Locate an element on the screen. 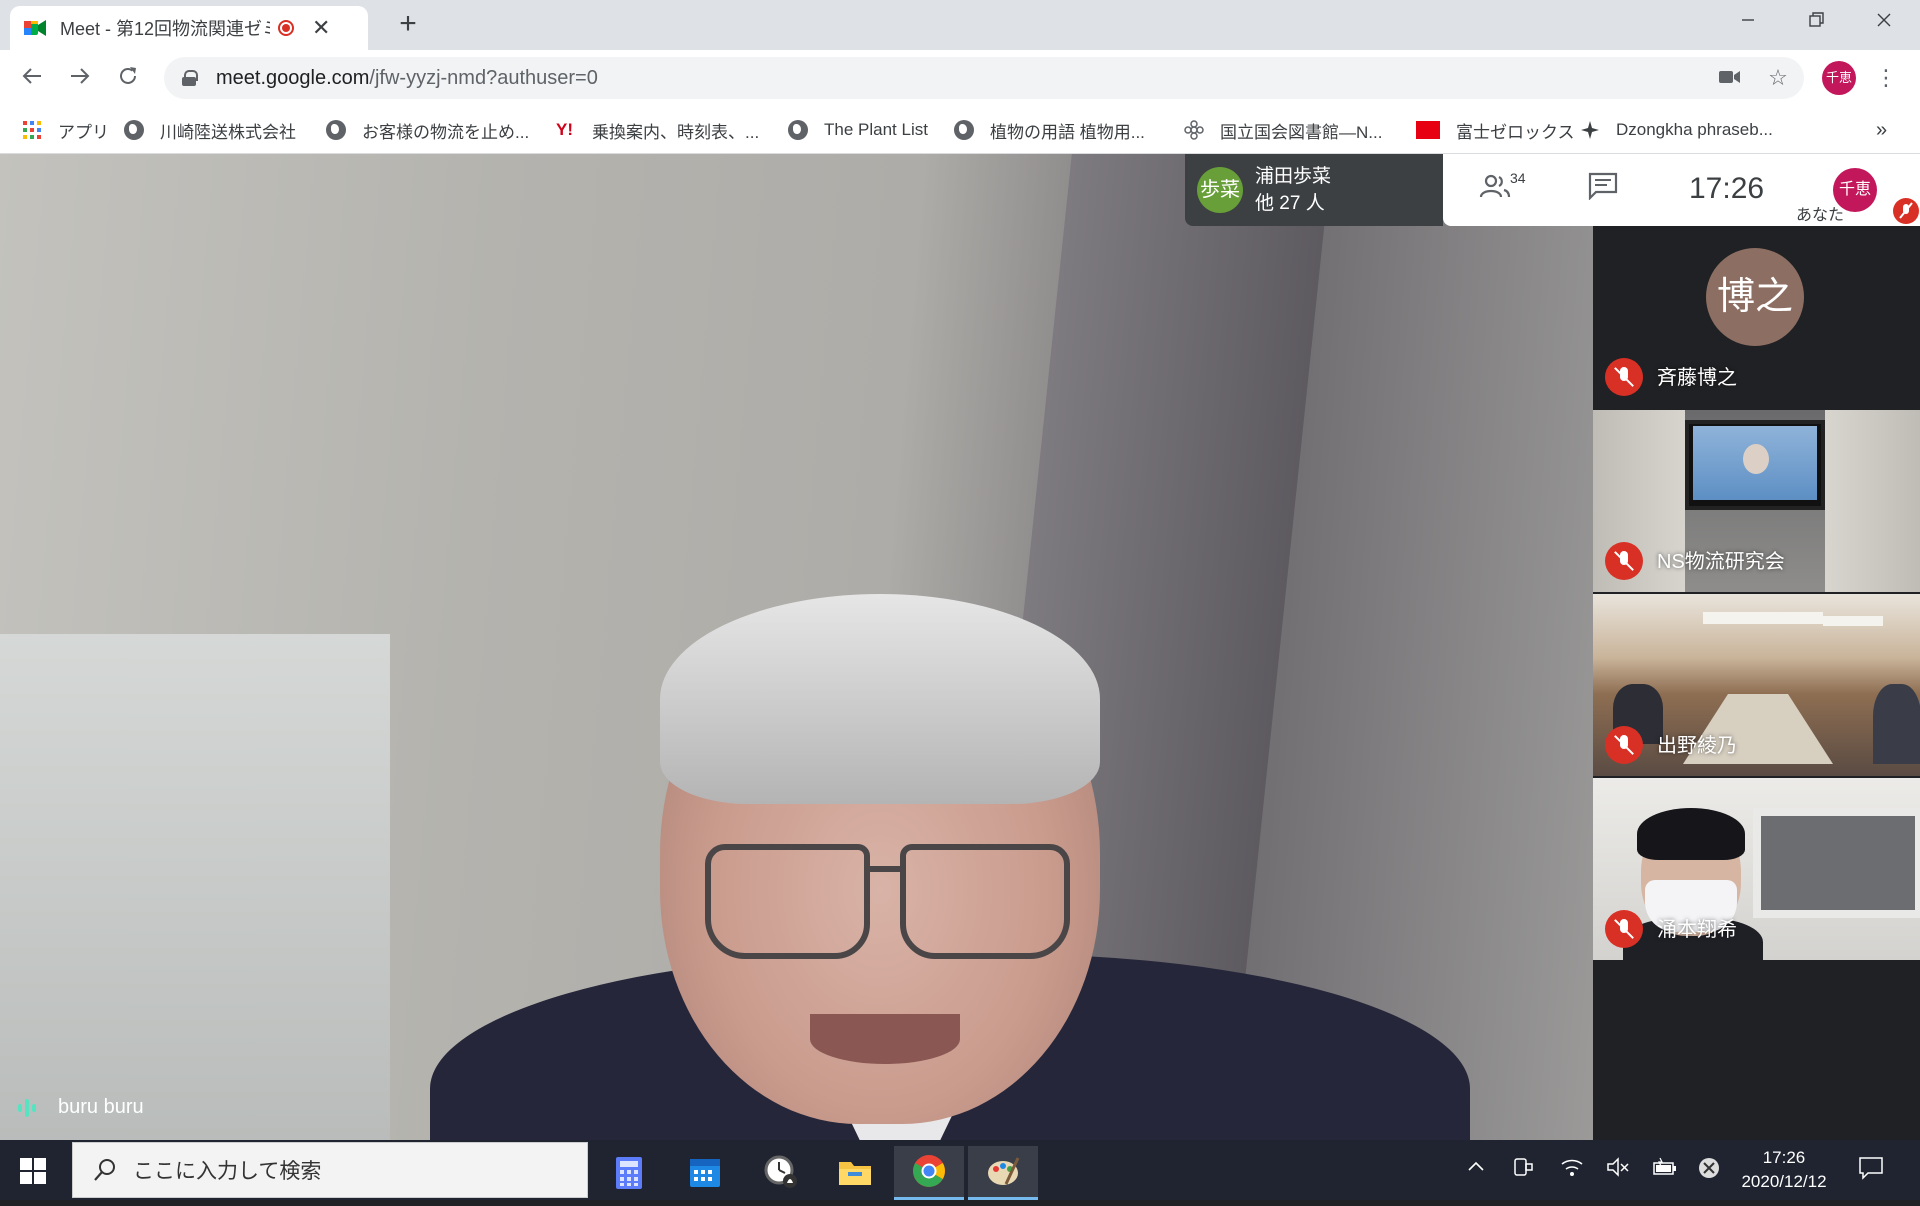  file-explorer-icon is located at coordinates (855, 1173).